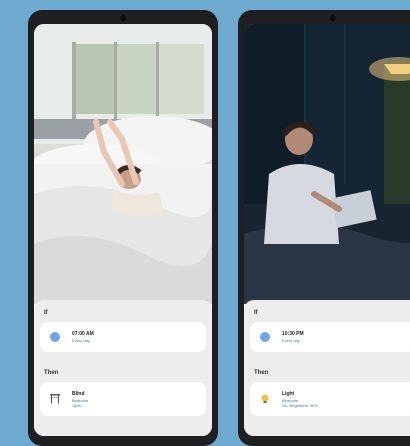  Describe the element at coordinates (288, 393) in the screenshot. I see `action-name: Light` at that location.